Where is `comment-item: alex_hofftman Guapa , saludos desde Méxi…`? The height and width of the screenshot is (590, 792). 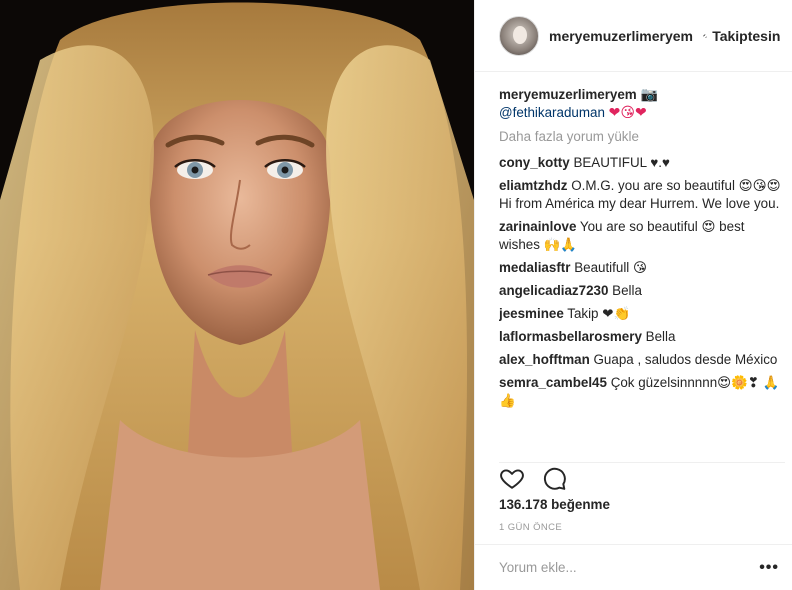 comment-item: alex_hofftman Guapa , saludos desde Méxi… is located at coordinates (642, 360).